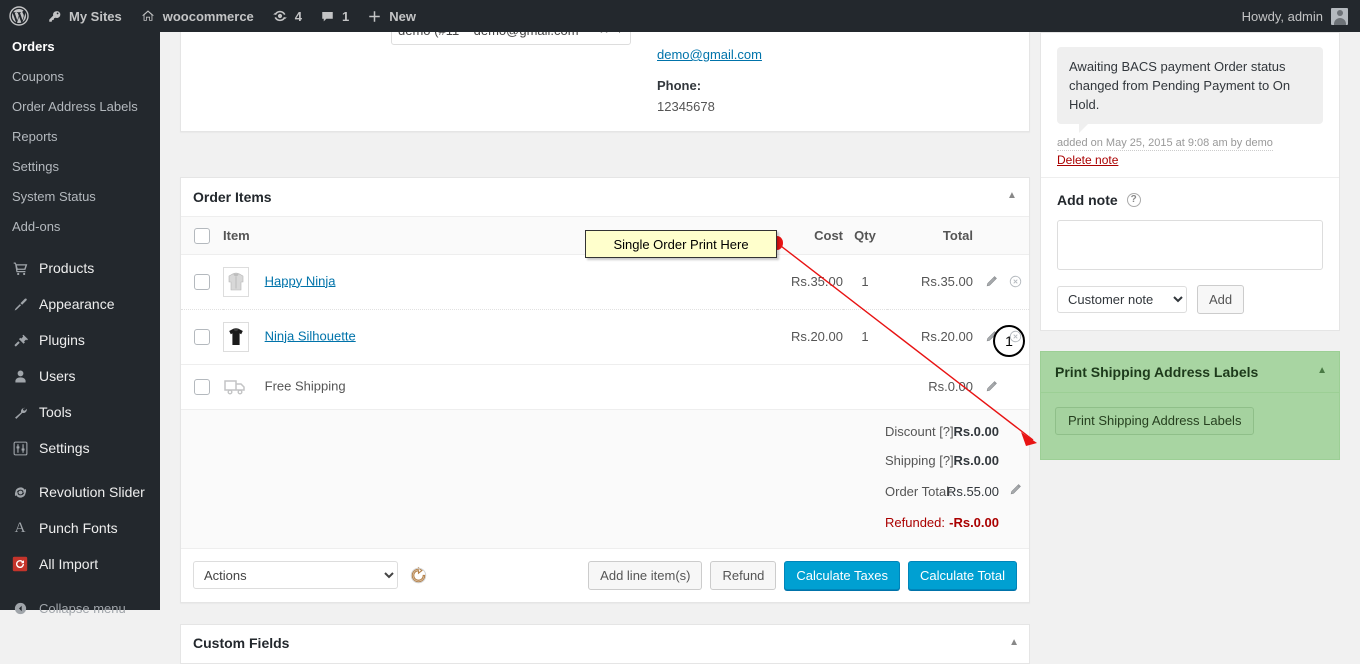 The image size is (1360, 664). What do you see at coordinates (80, 197) in the screenshot?
I see `sidebar-item-system-status: System Status` at bounding box center [80, 197].